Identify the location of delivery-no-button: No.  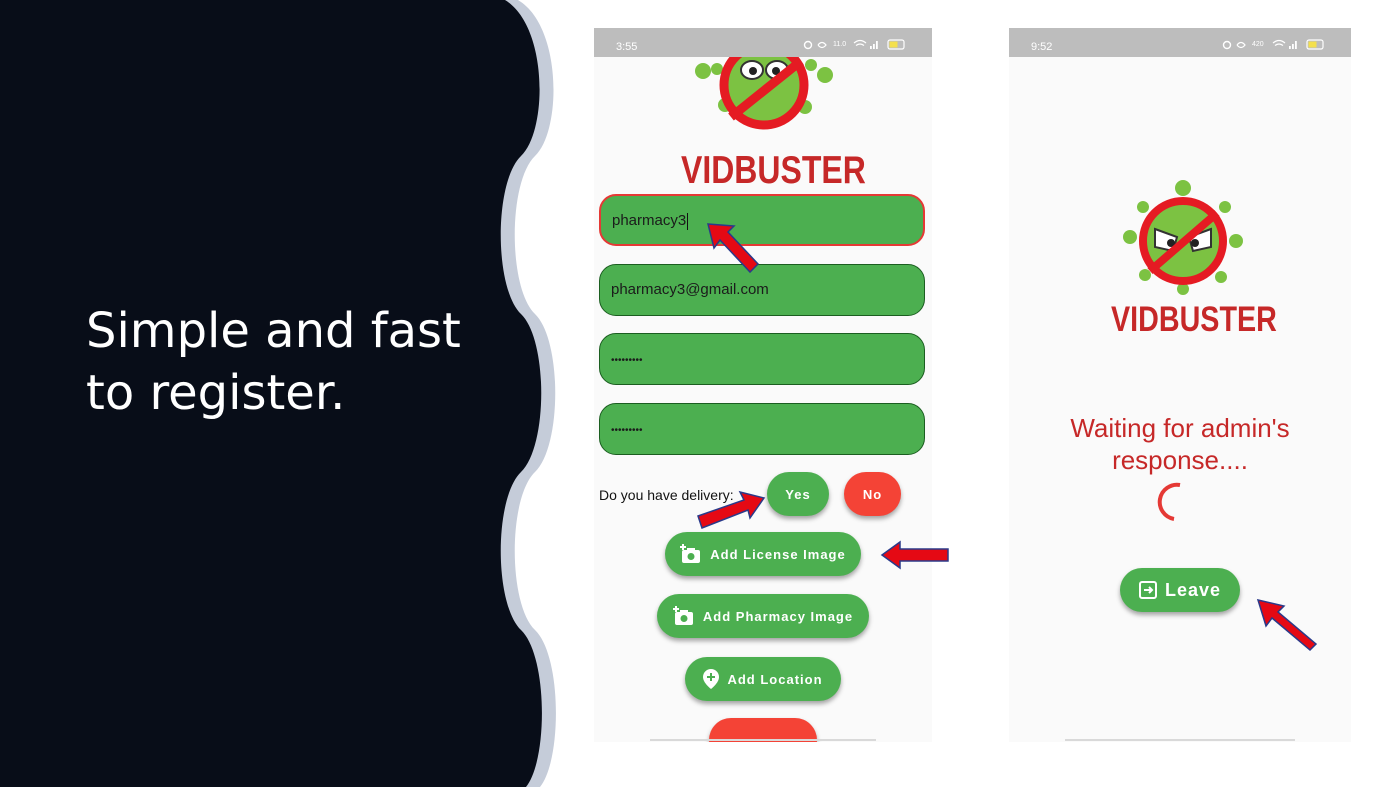
(872, 494).